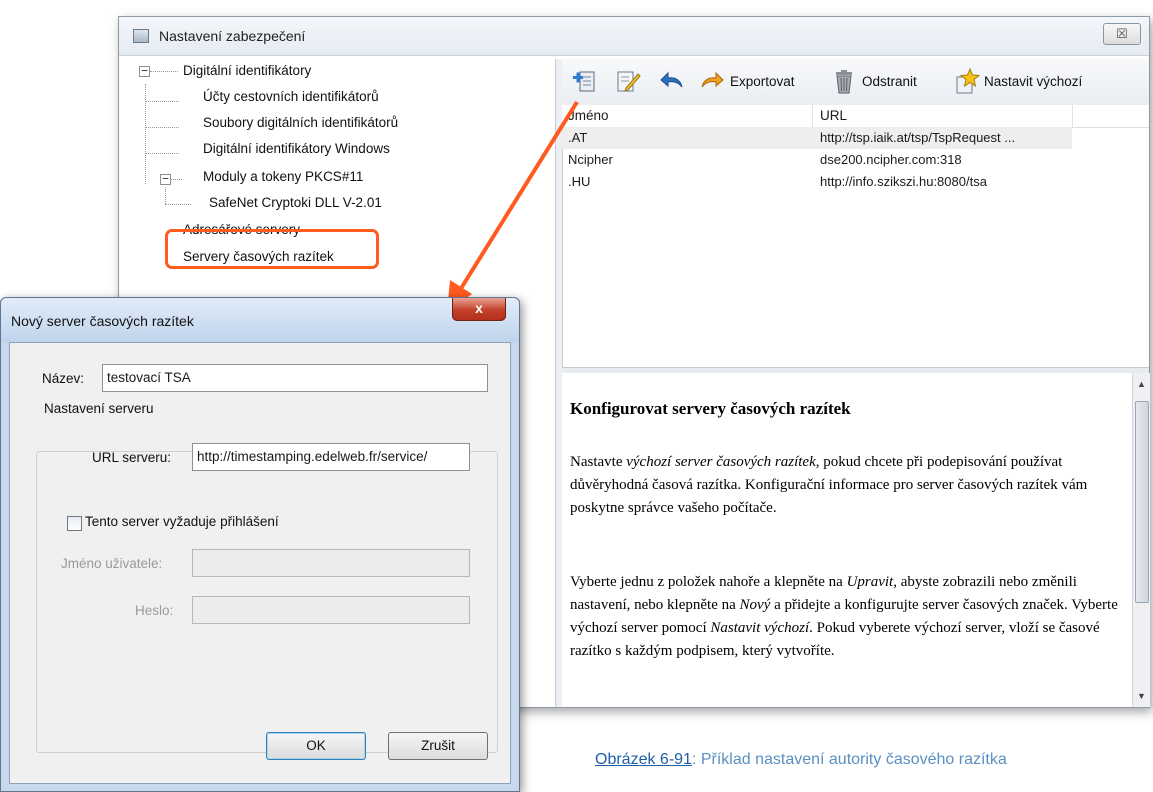 This screenshot has height=792, width=1153. What do you see at coordinates (855, 116) in the screenshot?
I see `list-header: Jméno URL` at bounding box center [855, 116].